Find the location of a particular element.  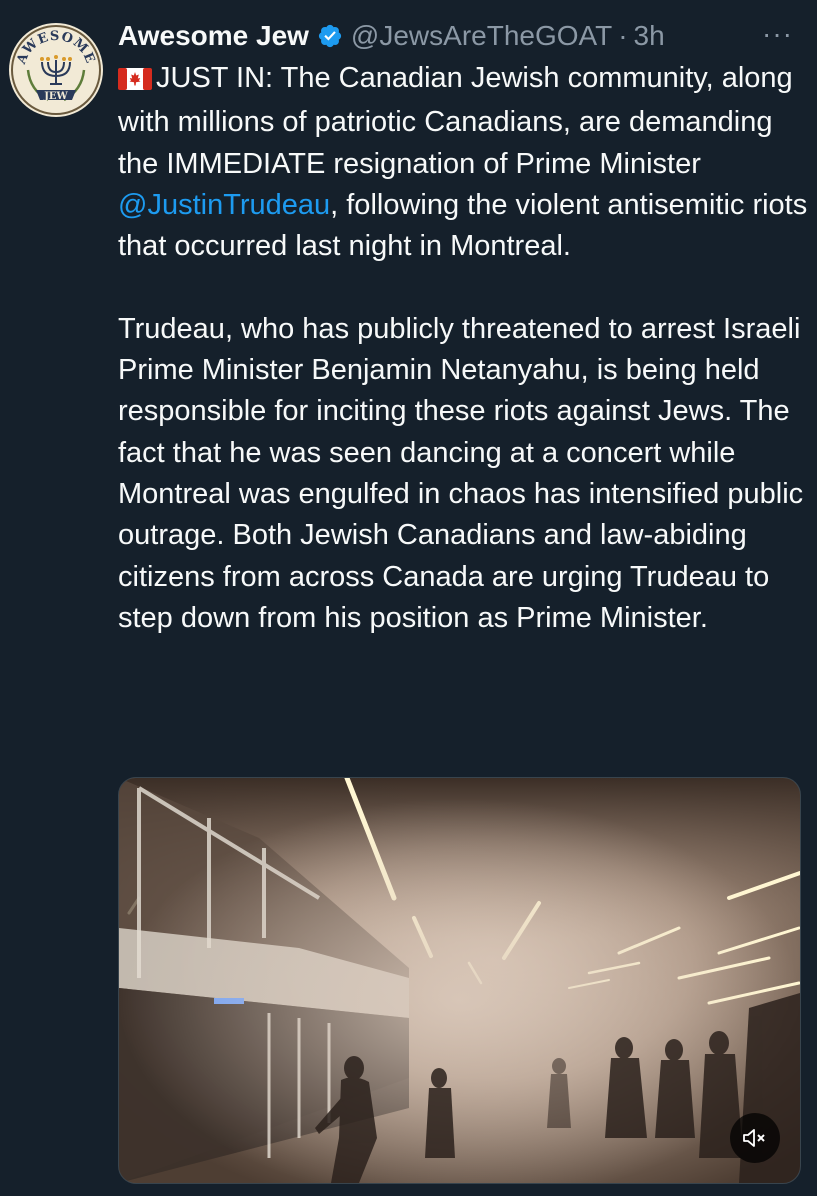

speaker-muted-icon is located at coordinates (755, 1138).